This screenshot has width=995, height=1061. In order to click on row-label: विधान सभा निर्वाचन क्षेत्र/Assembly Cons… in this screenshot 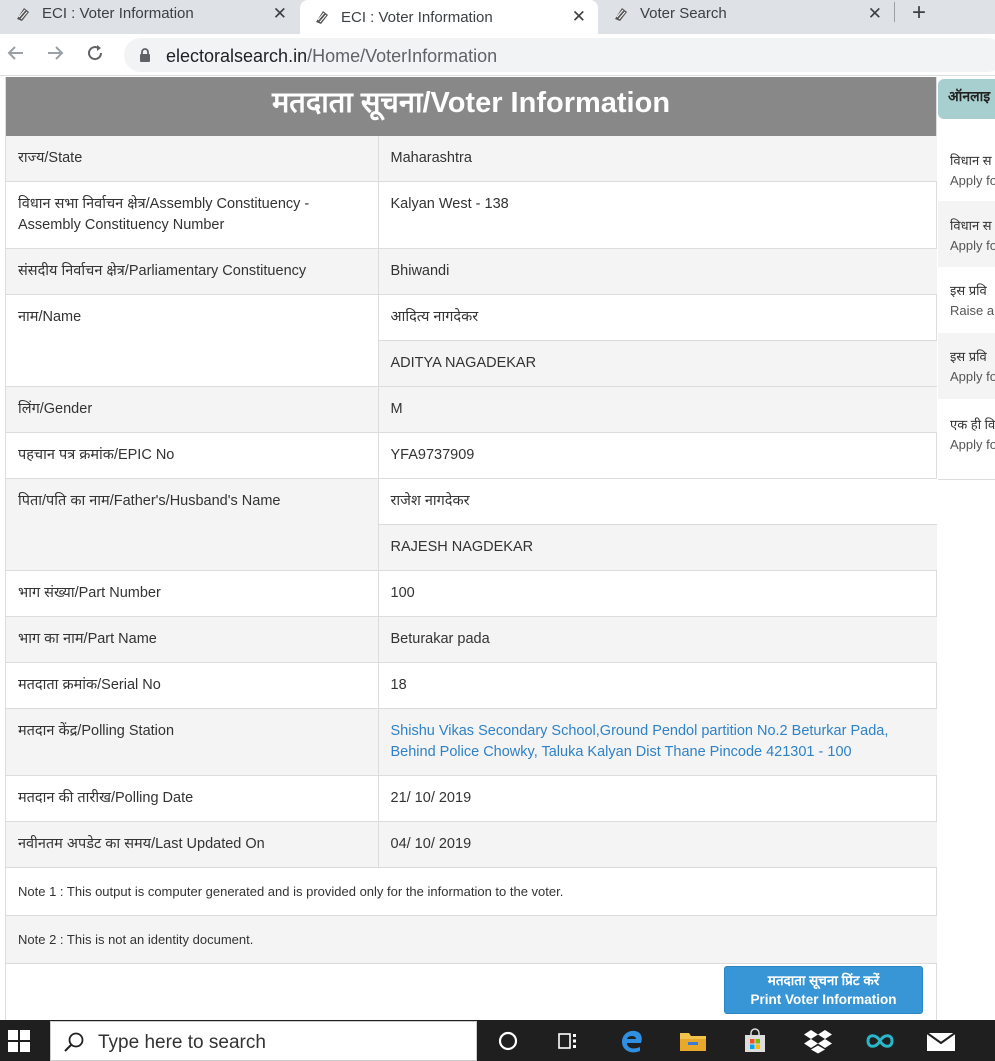, I will do `click(192, 215)`.